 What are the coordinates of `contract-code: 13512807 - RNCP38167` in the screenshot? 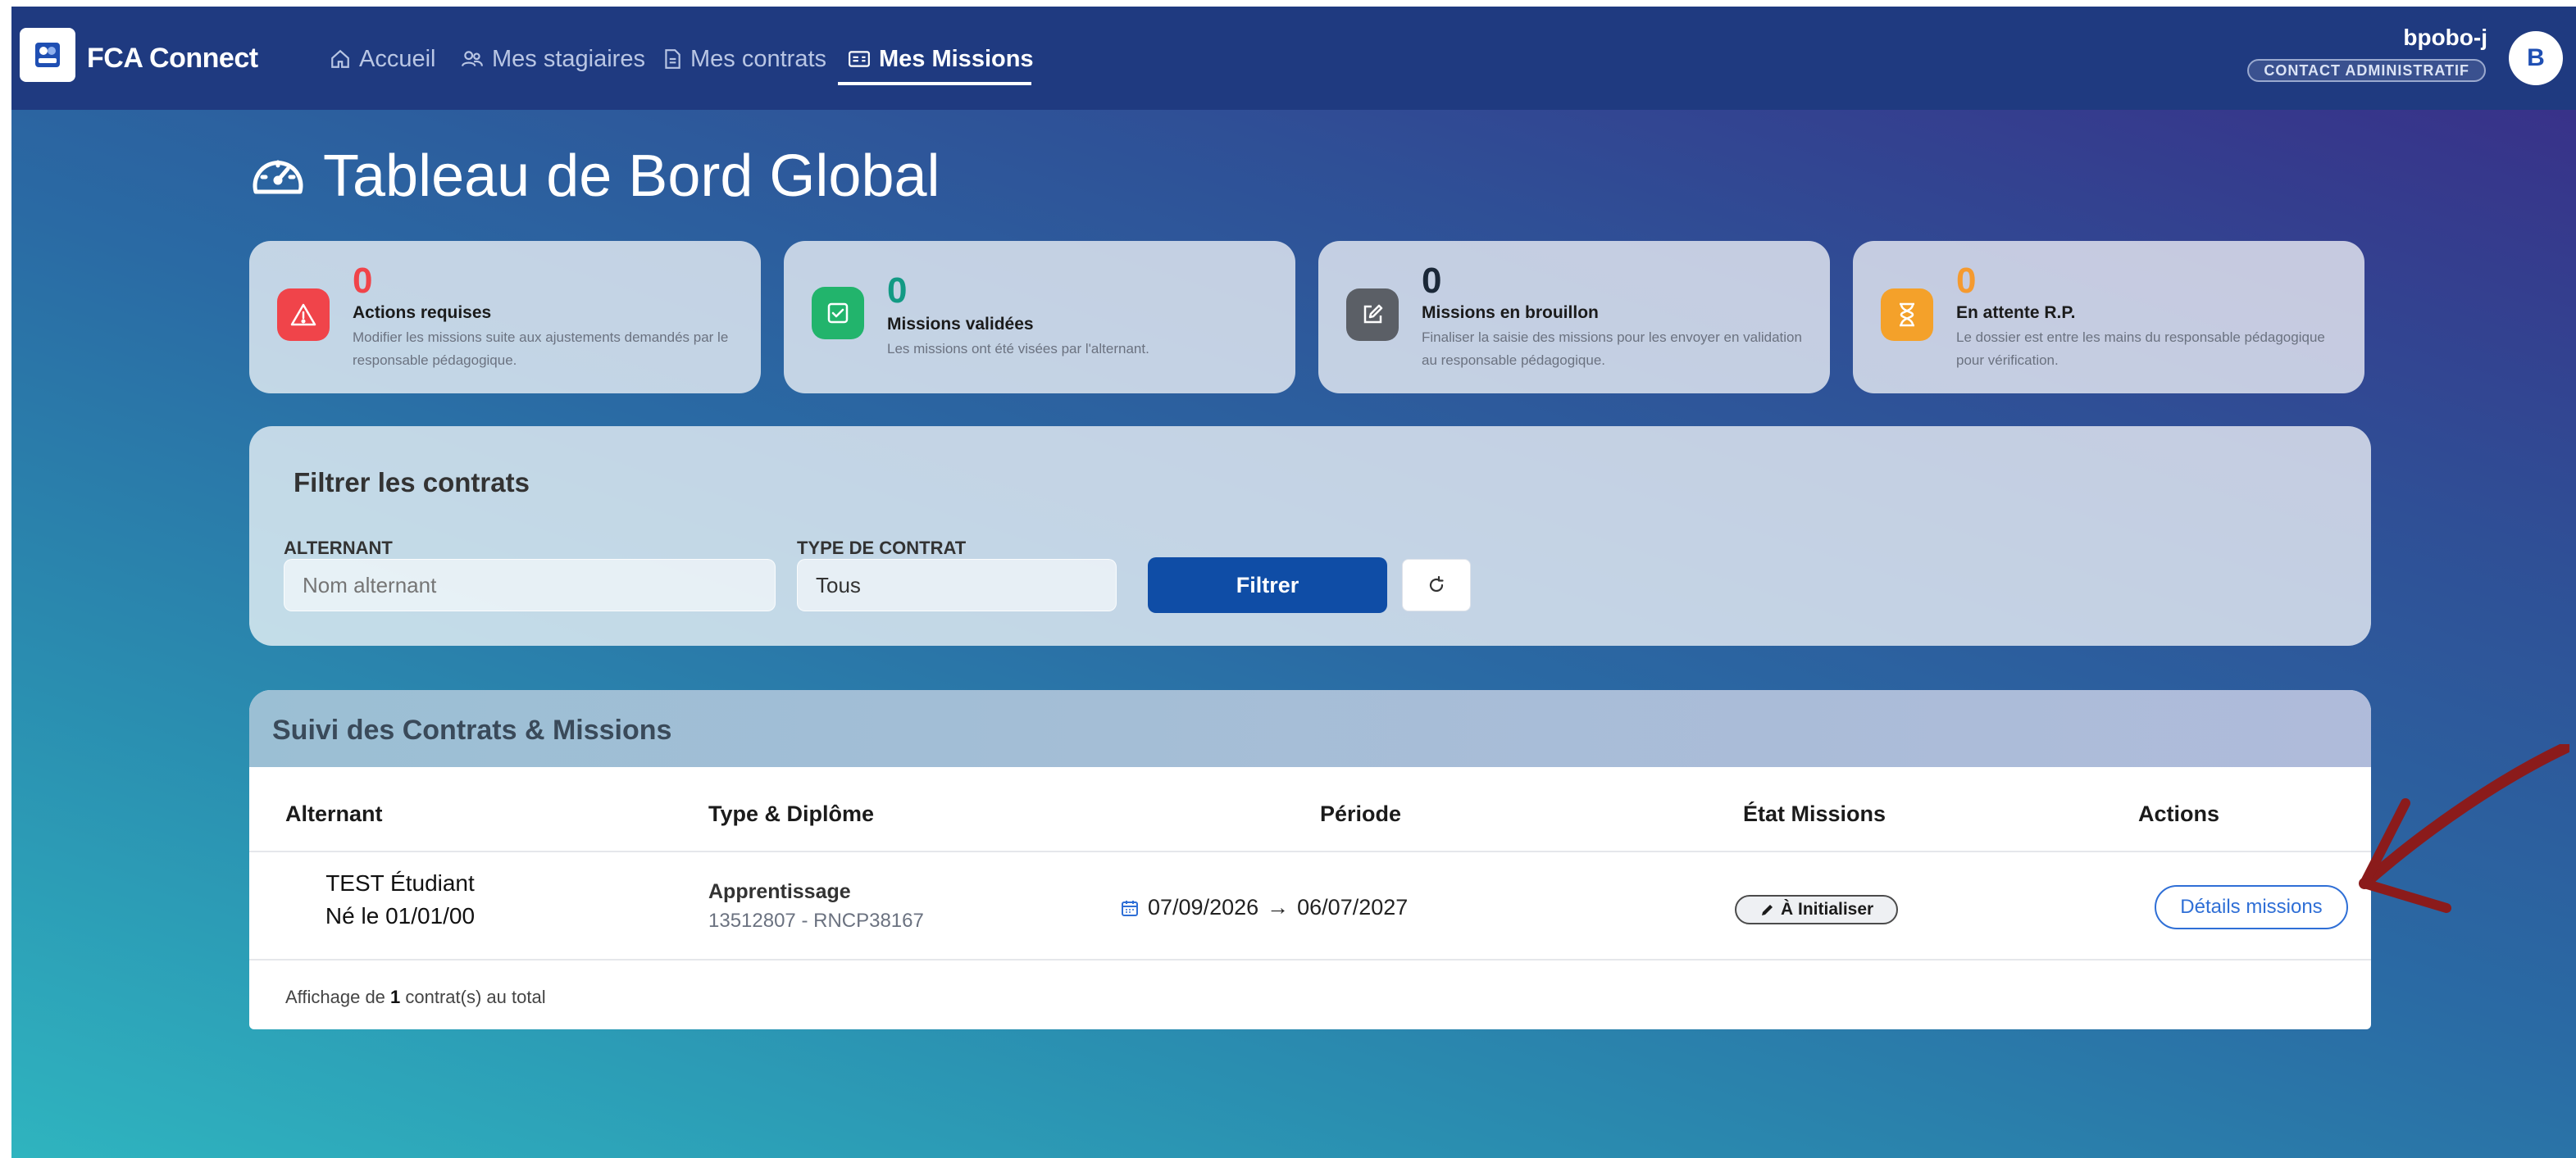 It's located at (816, 921).